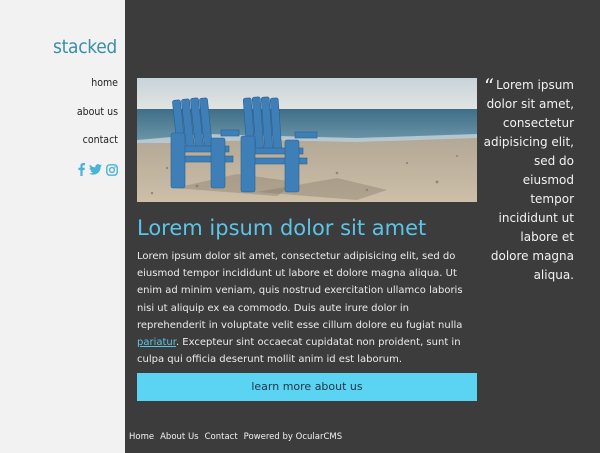 The width and height of the screenshot is (600, 453). What do you see at coordinates (97, 90) in the screenshot?
I see `nav-item-home: home` at bounding box center [97, 90].